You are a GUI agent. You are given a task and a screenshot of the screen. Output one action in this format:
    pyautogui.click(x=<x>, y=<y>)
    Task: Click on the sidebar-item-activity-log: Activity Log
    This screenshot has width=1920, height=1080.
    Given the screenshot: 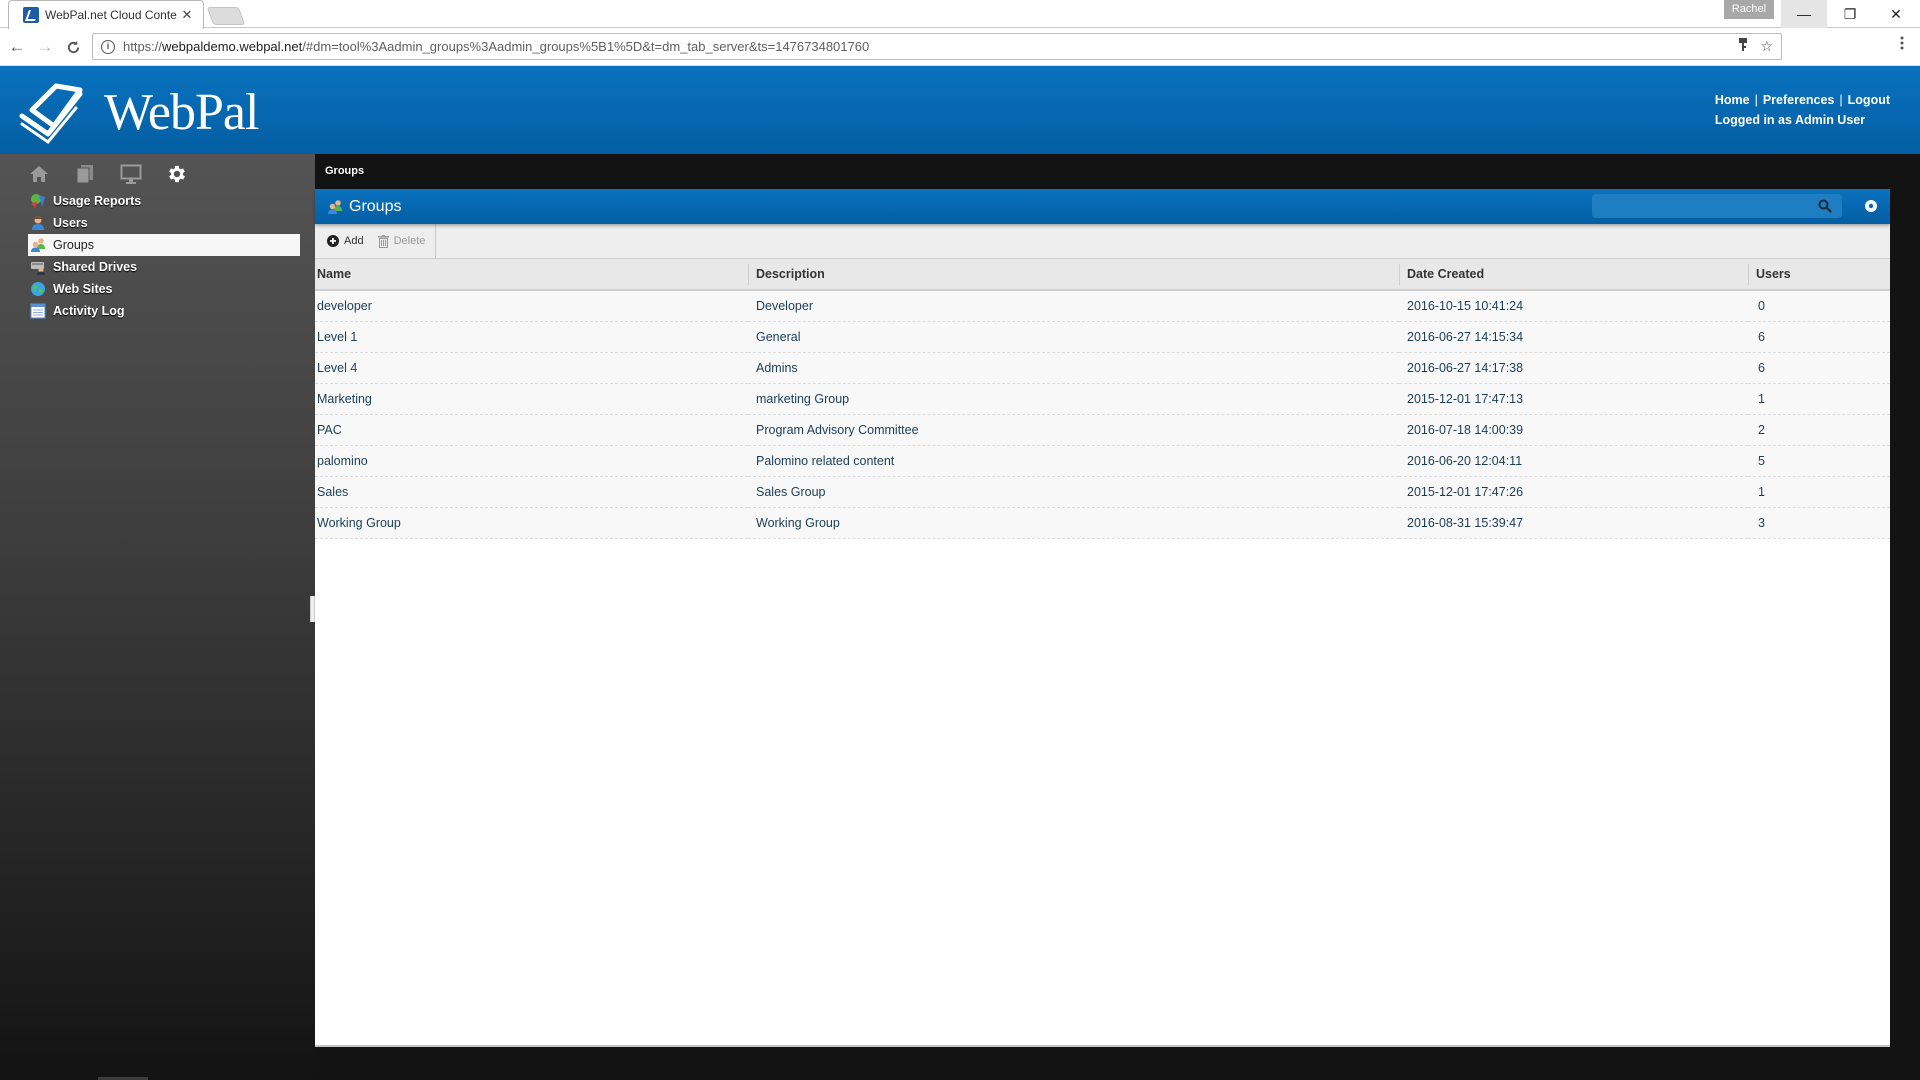 What is the action you would take?
    pyautogui.click(x=164, y=311)
    